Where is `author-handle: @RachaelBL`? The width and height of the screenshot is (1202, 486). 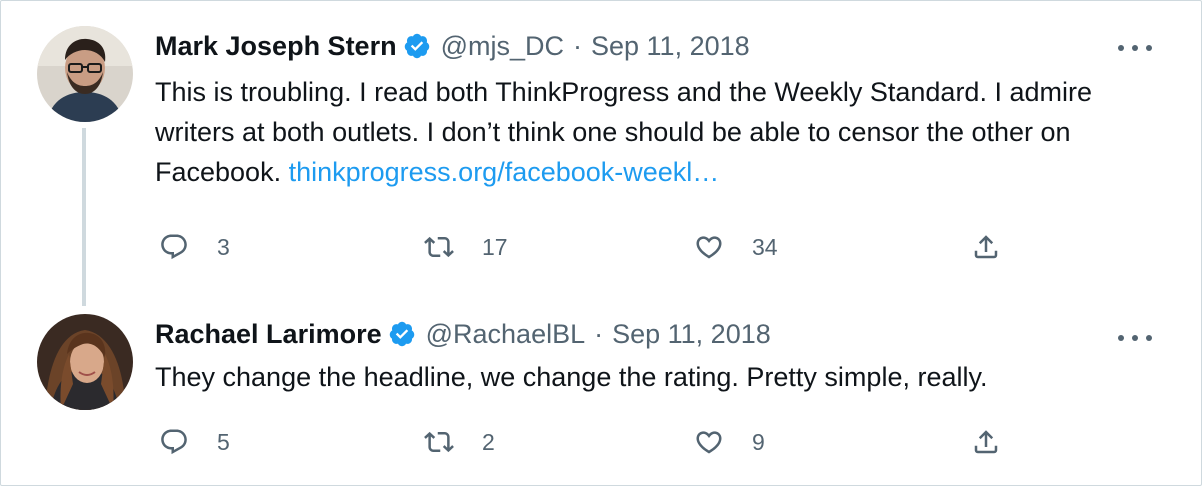
author-handle: @RachaelBL is located at coordinates (506, 334).